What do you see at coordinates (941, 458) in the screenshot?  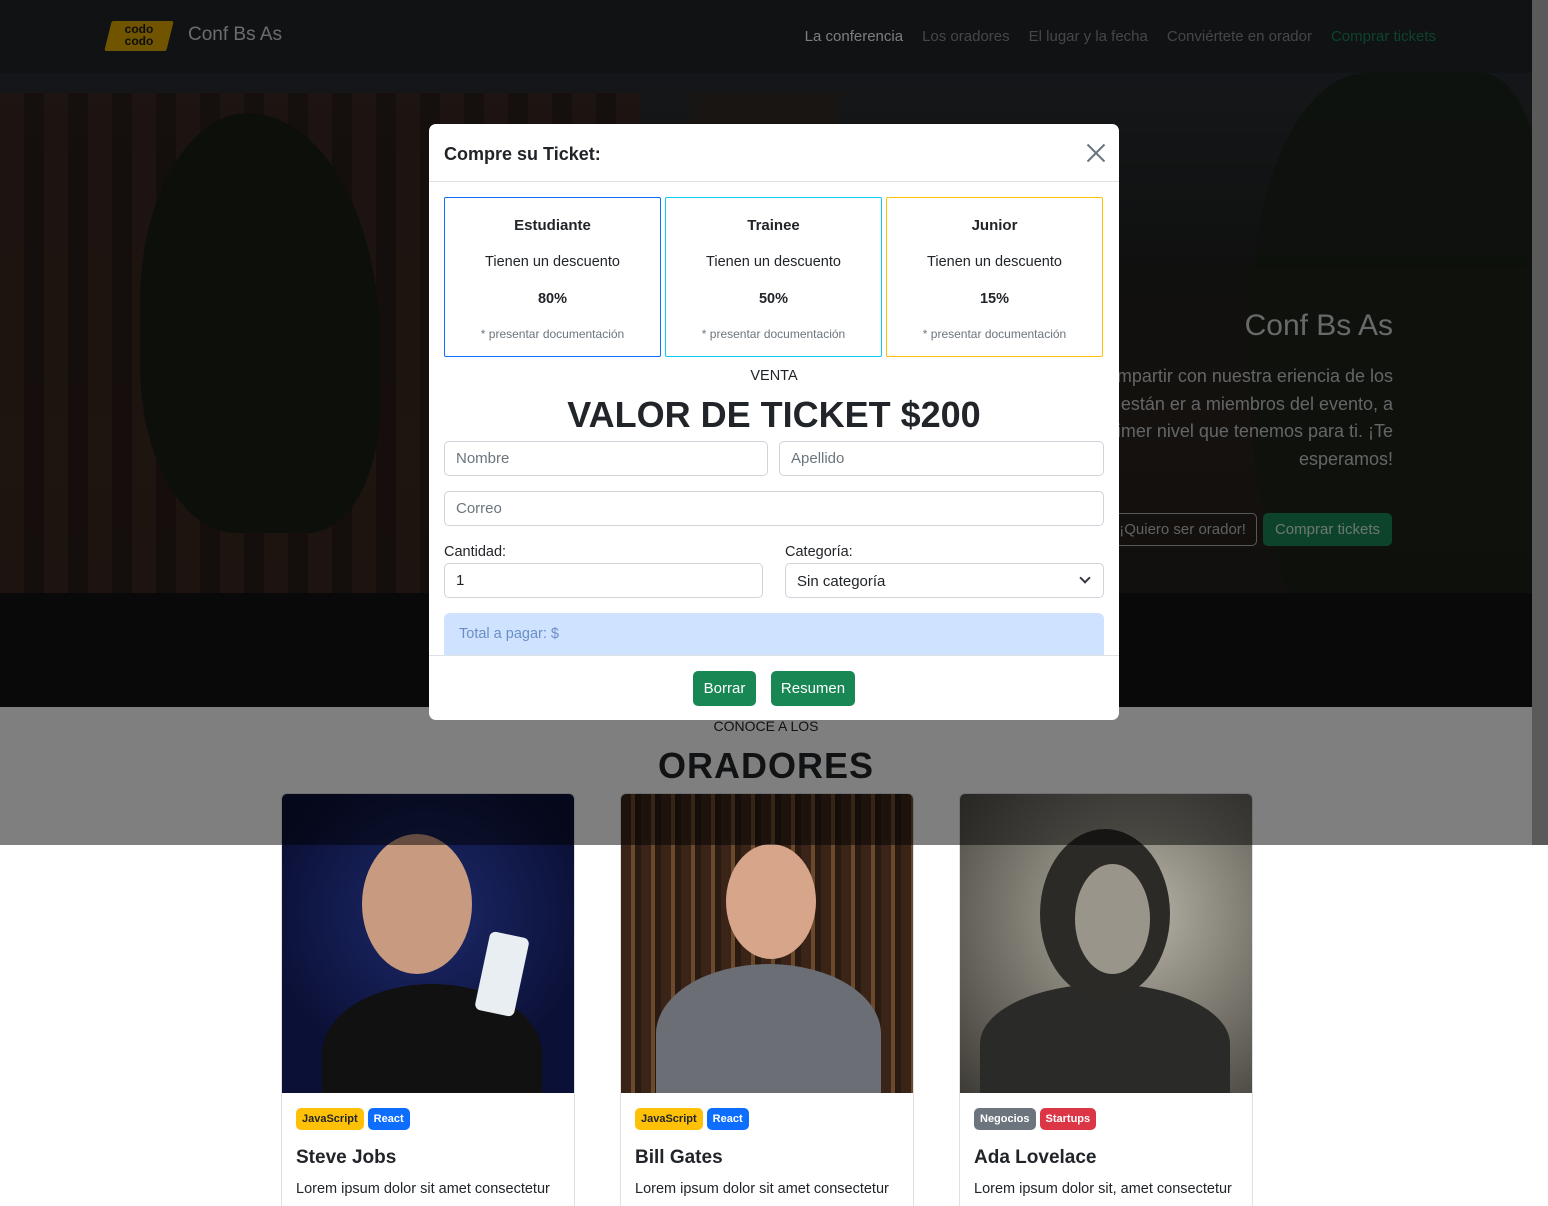 I see `apellido-input` at bounding box center [941, 458].